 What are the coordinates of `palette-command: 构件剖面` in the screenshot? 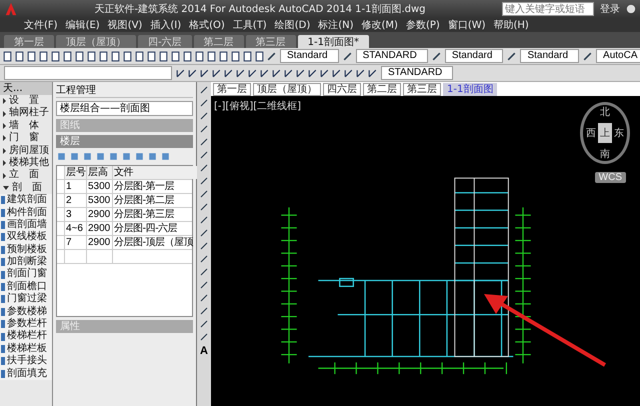 It's located at (26, 212).